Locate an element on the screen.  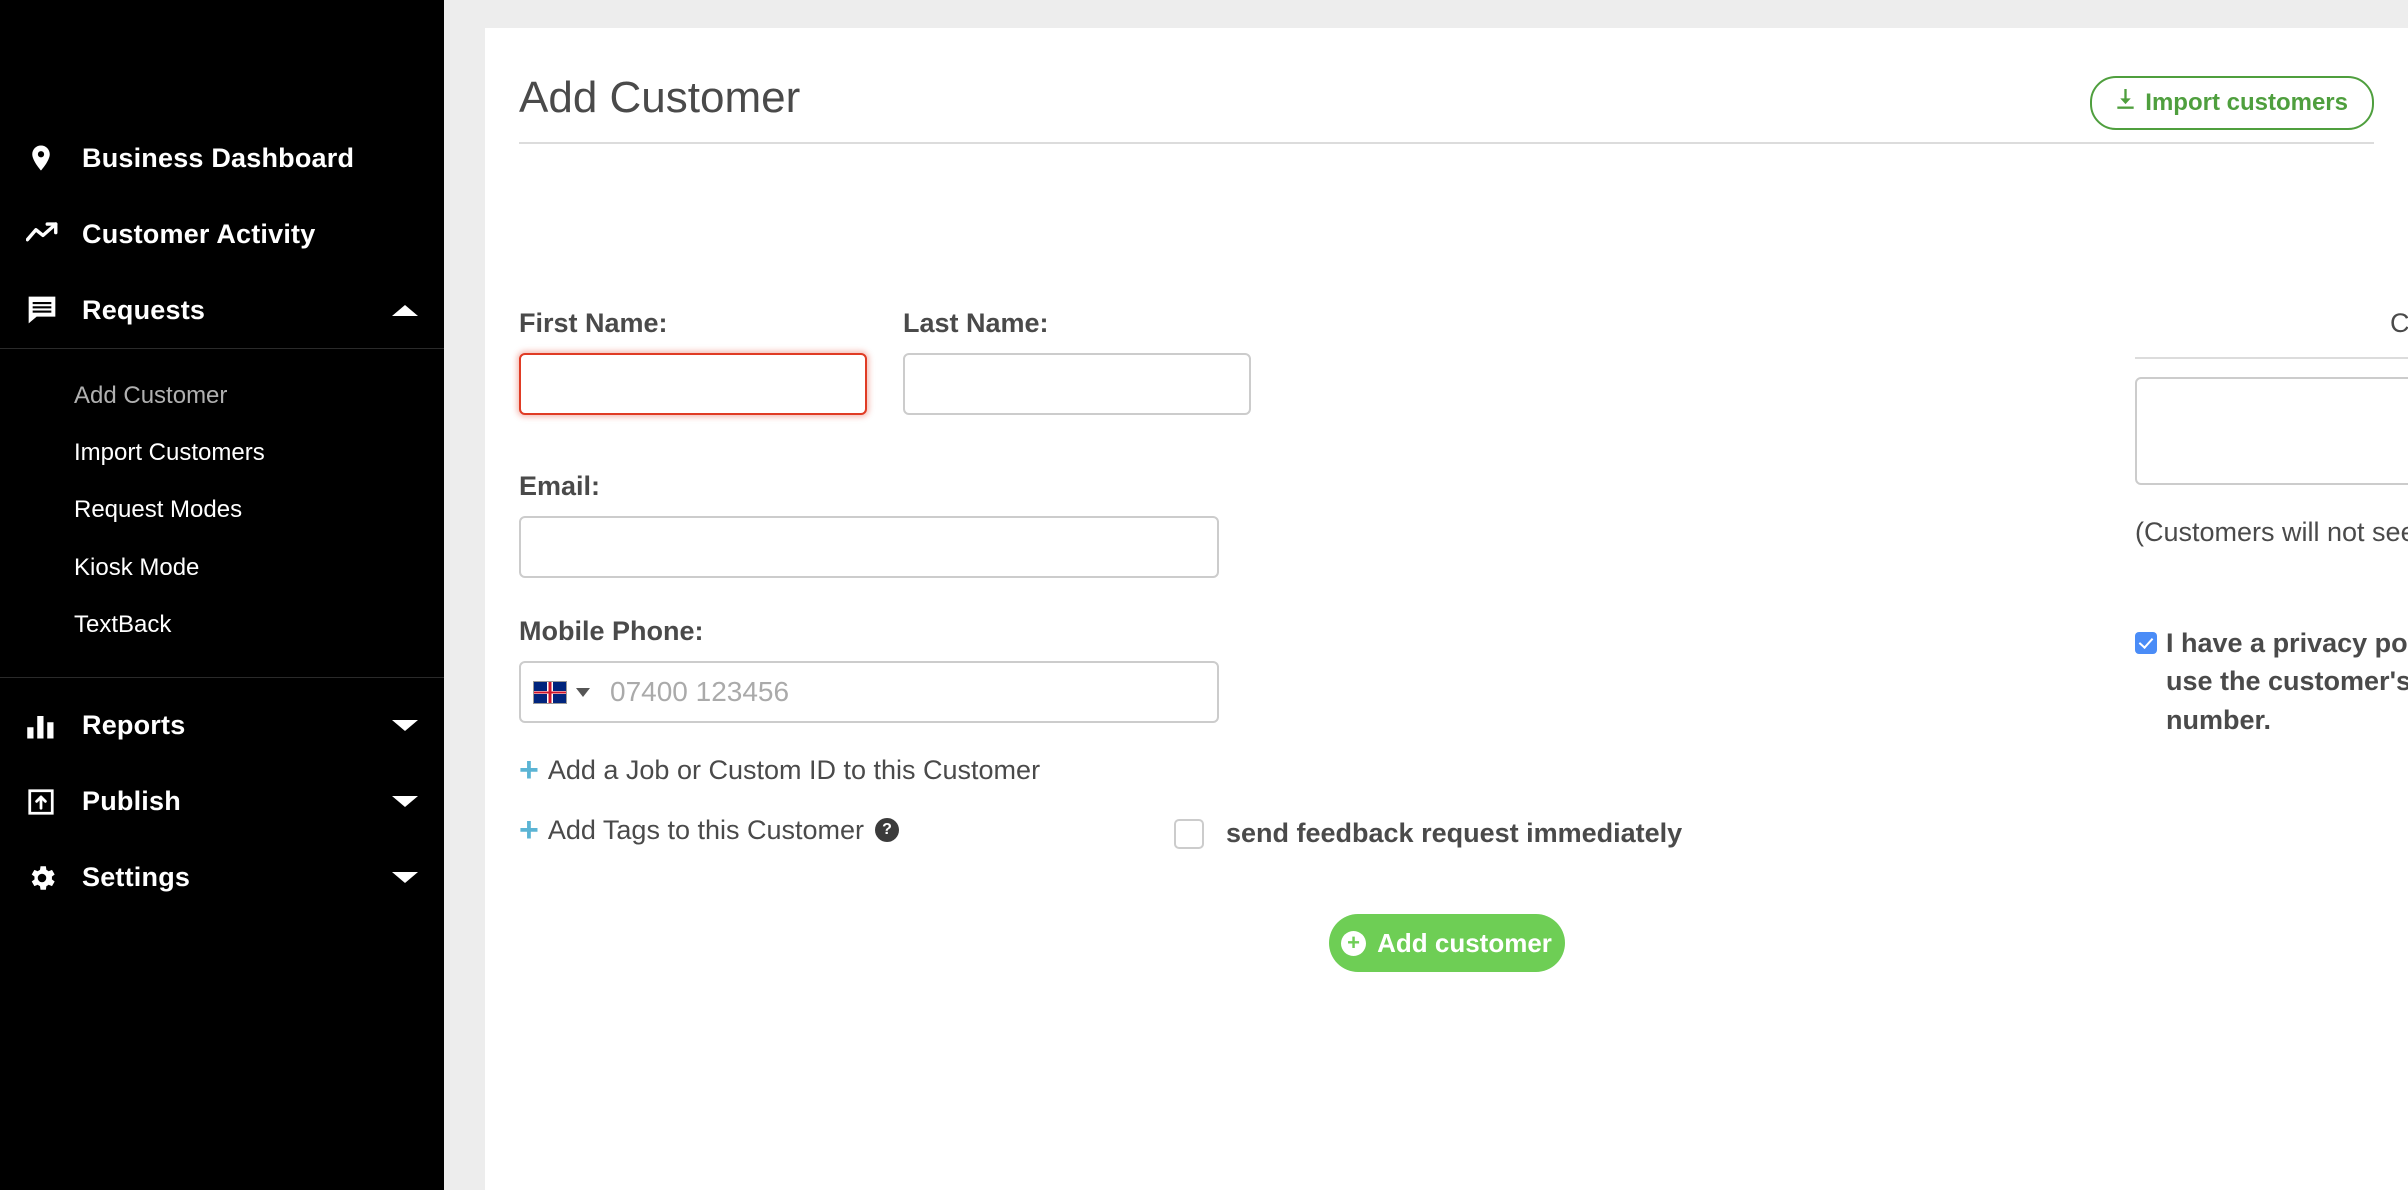
mobile-phone-field-group: Mobile Phone: is located at coordinates (1099, 669).